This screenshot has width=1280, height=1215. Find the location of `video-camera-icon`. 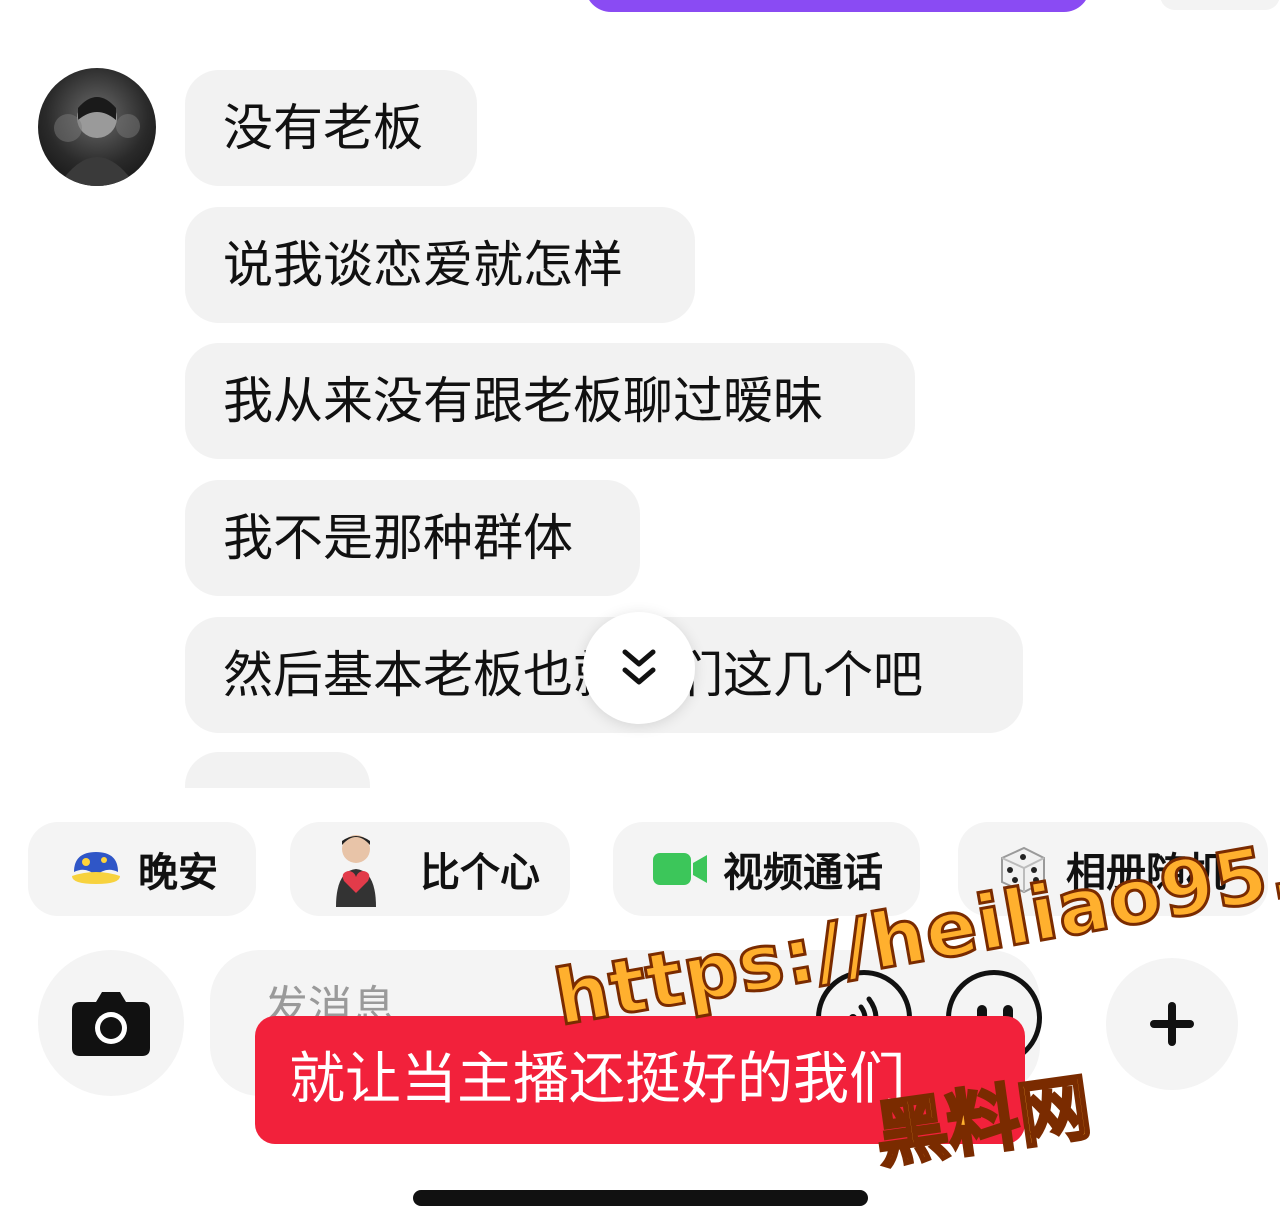

video-camera-icon is located at coordinates (680, 869).